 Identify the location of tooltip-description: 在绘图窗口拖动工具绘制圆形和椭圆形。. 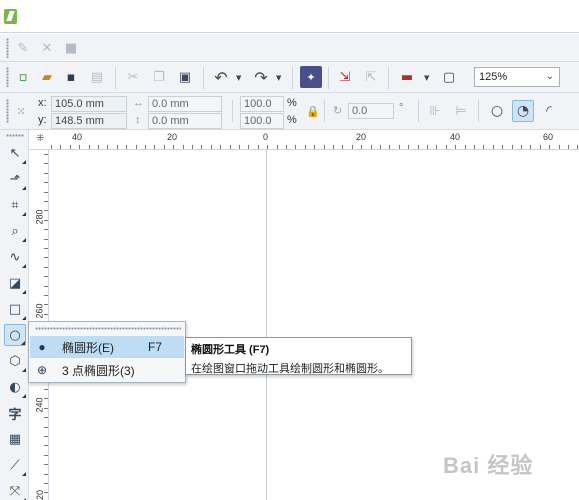
(290, 369).